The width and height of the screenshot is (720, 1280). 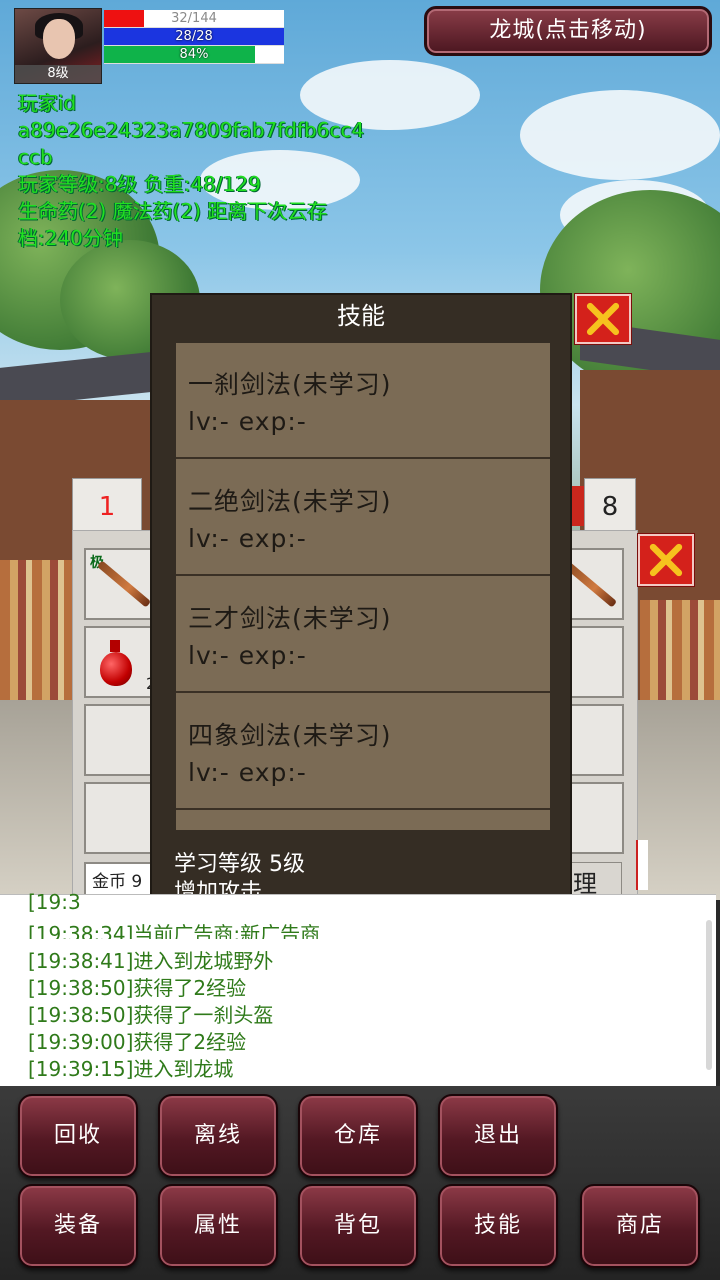 I want to click on skill-name: 一刹剑法(未学习), so click(x=290, y=384).